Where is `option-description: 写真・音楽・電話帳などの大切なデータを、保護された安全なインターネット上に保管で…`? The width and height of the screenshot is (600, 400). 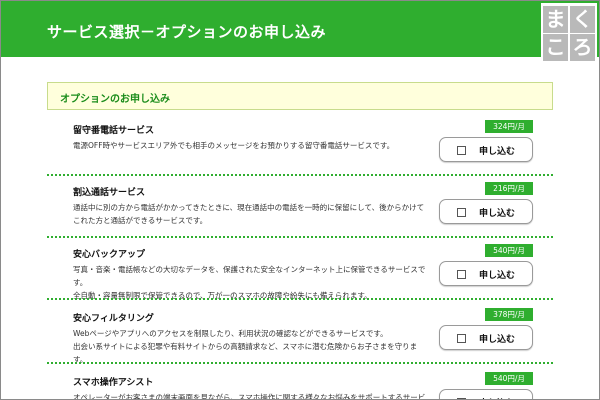
option-description: 写真・音楽・電話帳などの大切なデータを、保護された安全なインターネット上に保管で… is located at coordinates (263, 282).